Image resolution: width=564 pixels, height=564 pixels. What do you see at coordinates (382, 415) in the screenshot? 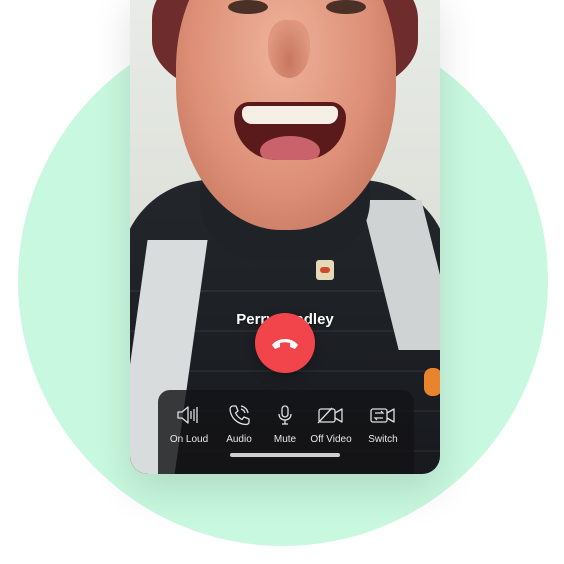
I see `camera-switch-icon` at bounding box center [382, 415].